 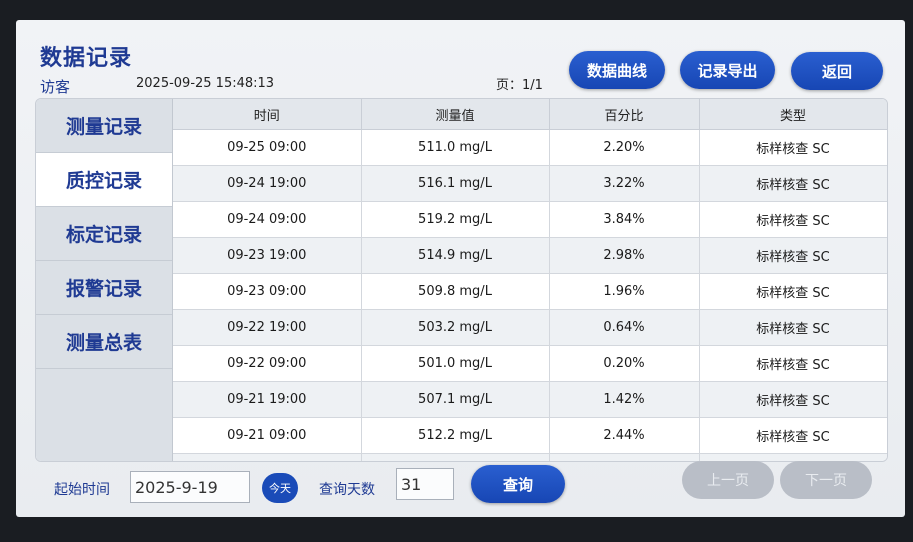 I want to click on table-row: 09-22 19:00 503.2 mg/L 0.64% 标样核查 SC, so click(x=530, y=327).